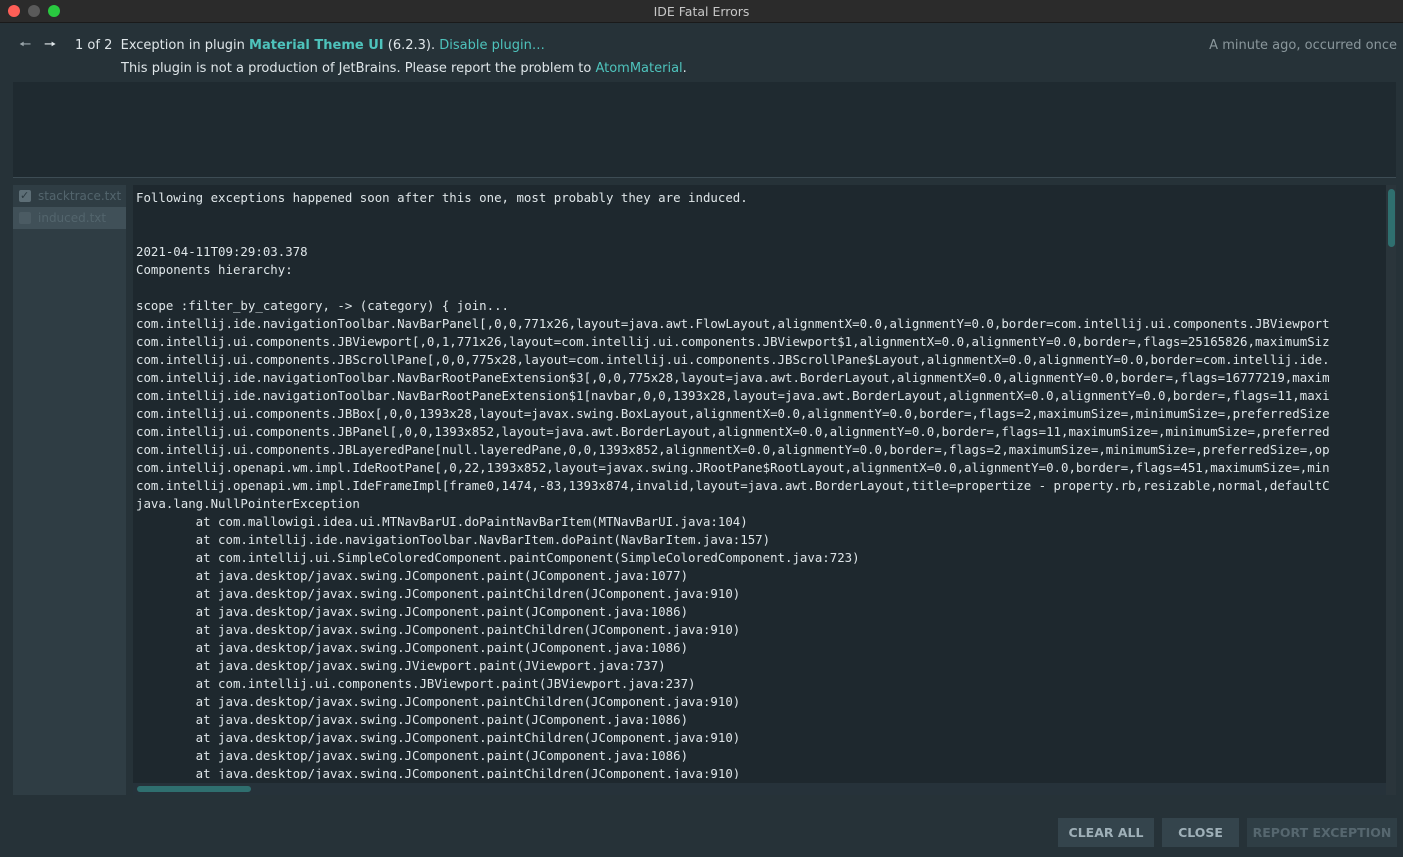  I want to click on plugin-name-link: Material Theme UI, so click(316, 45).